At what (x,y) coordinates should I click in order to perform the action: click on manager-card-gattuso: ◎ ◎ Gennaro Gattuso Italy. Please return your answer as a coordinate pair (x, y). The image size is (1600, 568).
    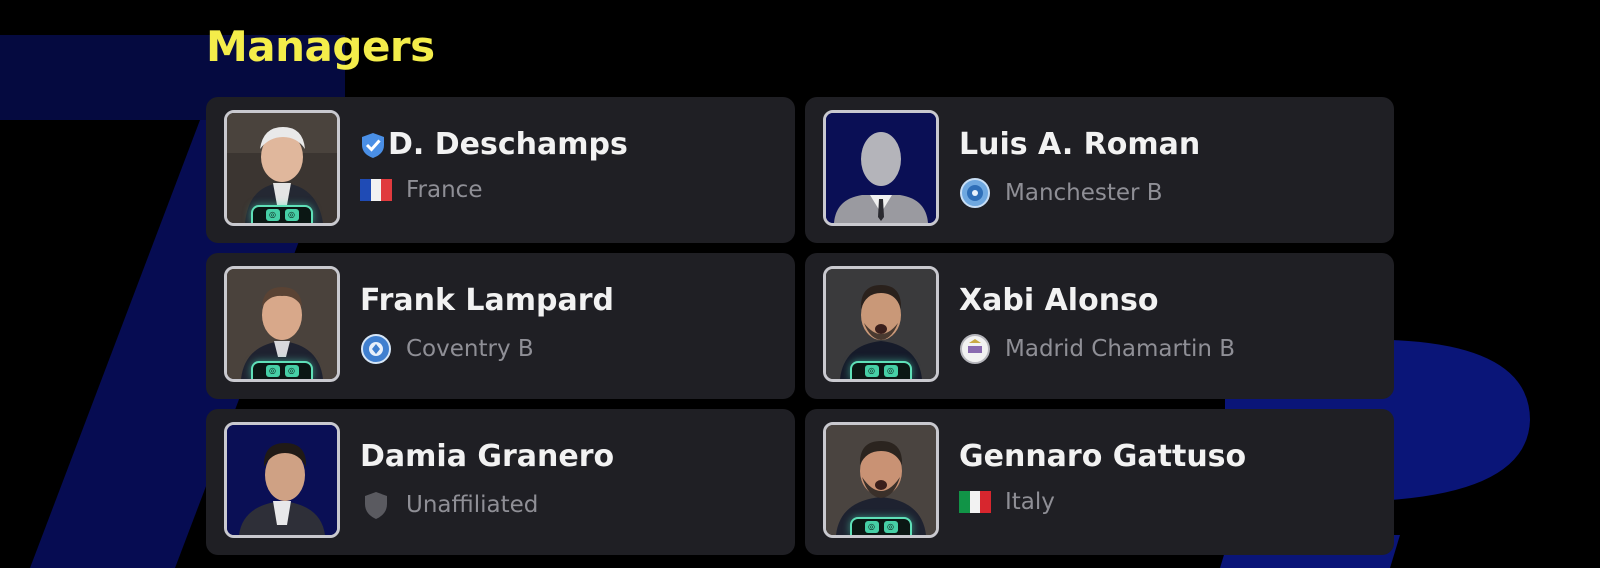
    Looking at the image, I should click on (1099, 482).